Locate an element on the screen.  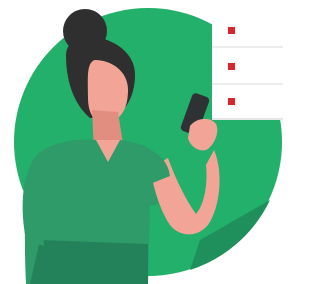
checklist-card is located at coordinates (247, 64).